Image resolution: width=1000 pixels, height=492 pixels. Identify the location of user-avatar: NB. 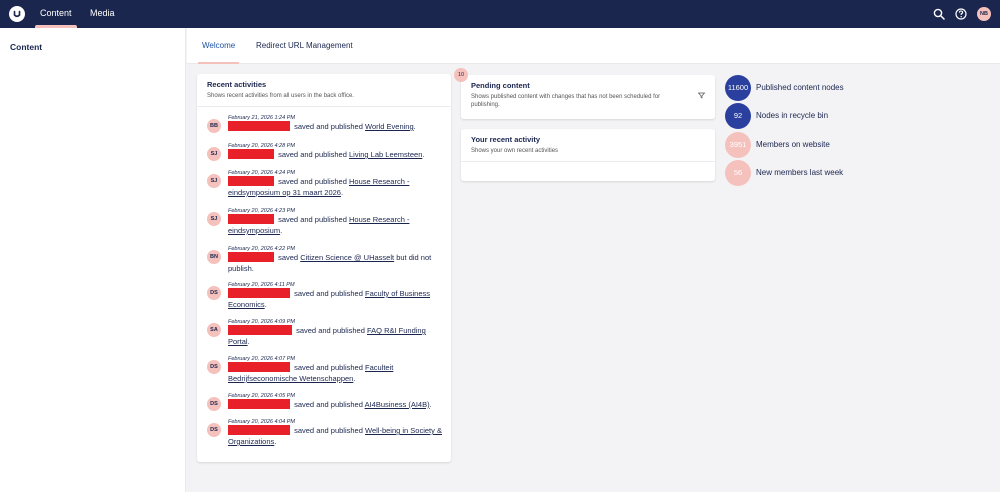
(984, 14).